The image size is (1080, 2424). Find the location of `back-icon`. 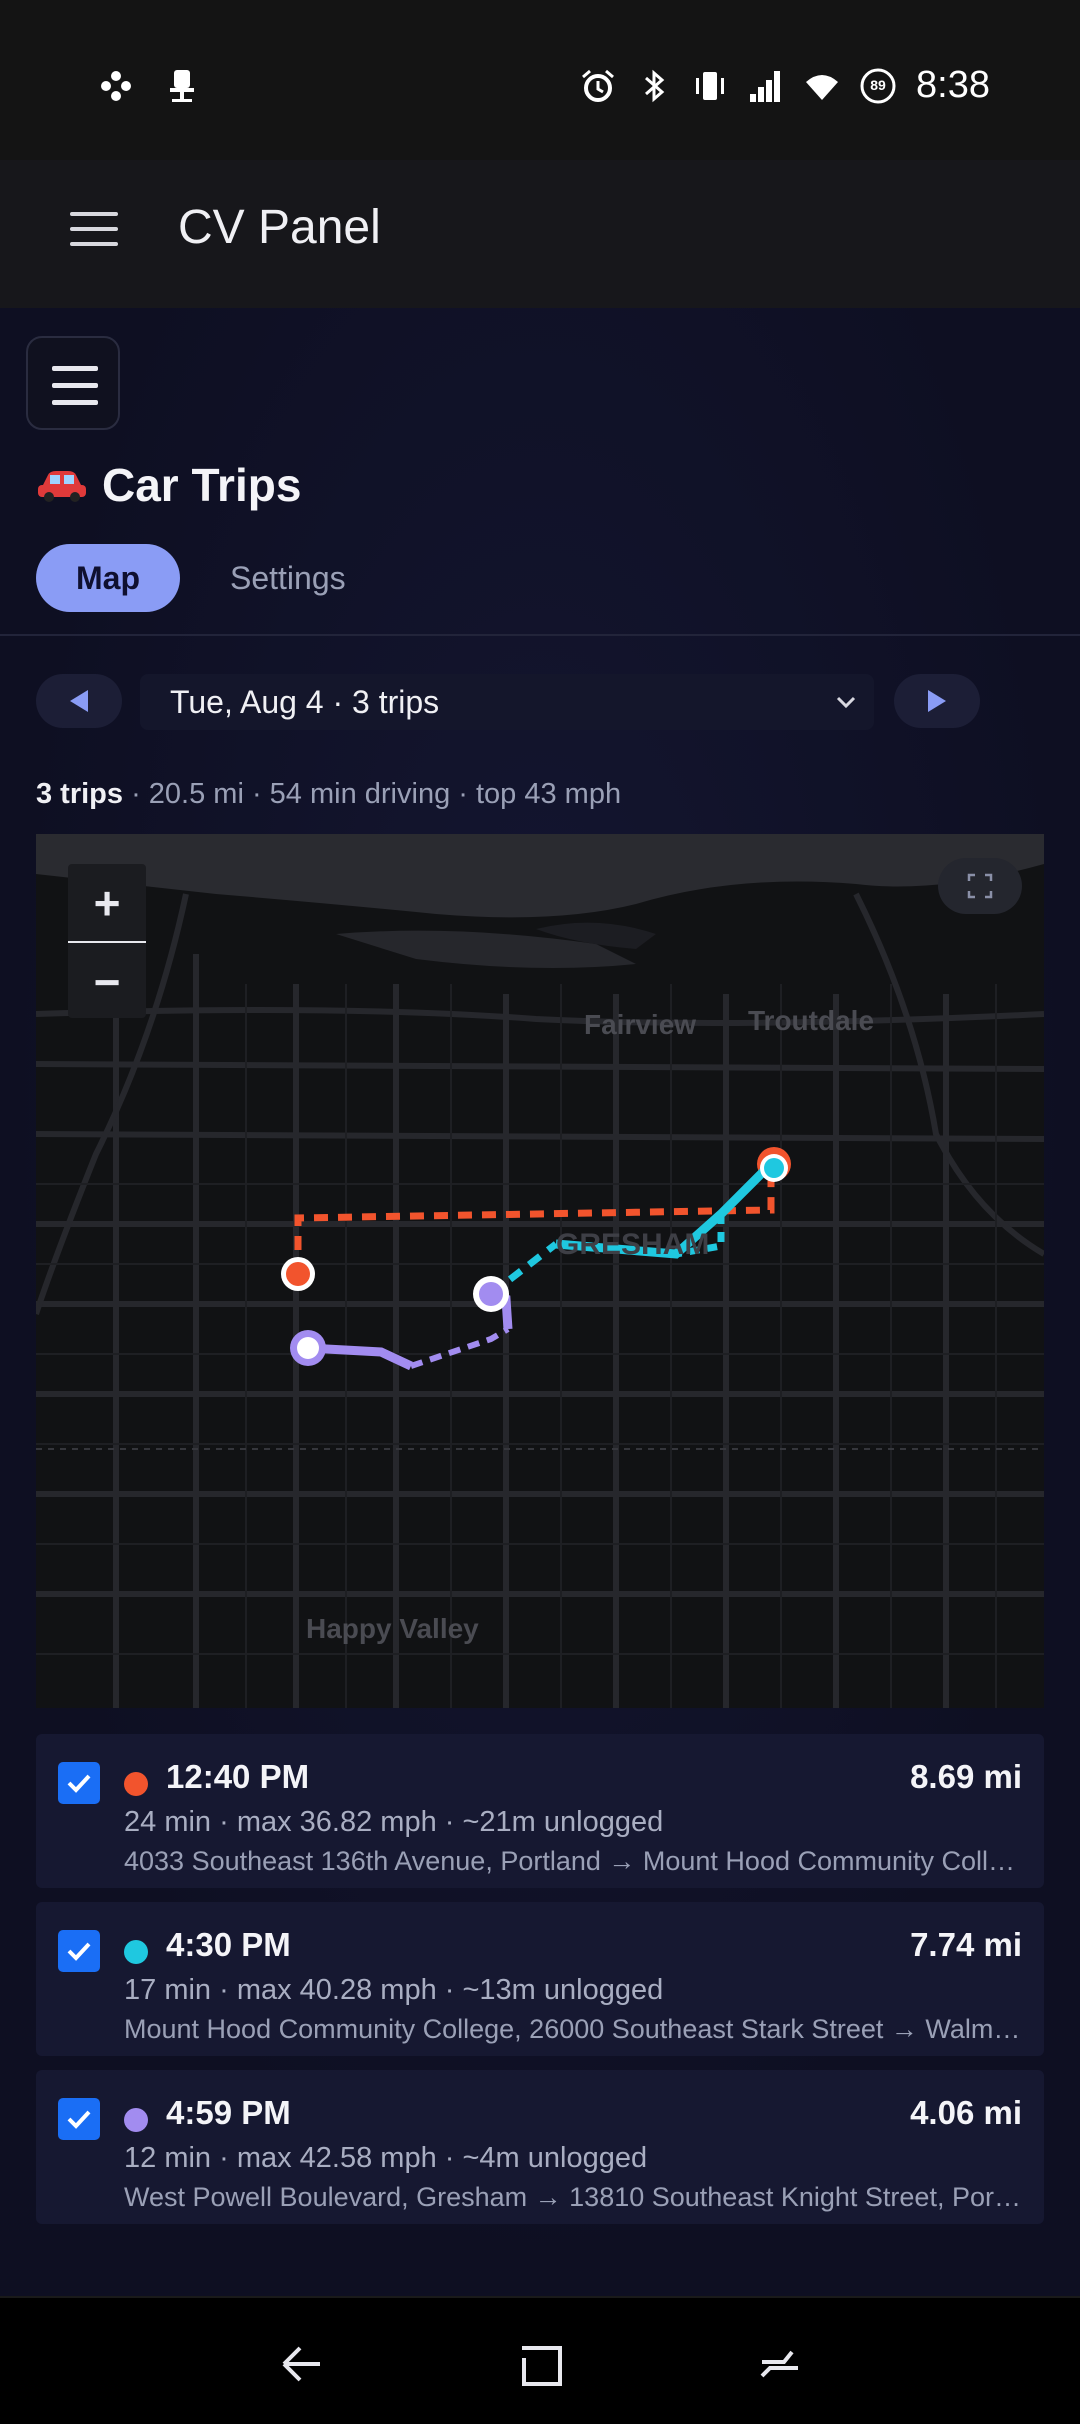

back-icon is located at coordinates (300, 2364).